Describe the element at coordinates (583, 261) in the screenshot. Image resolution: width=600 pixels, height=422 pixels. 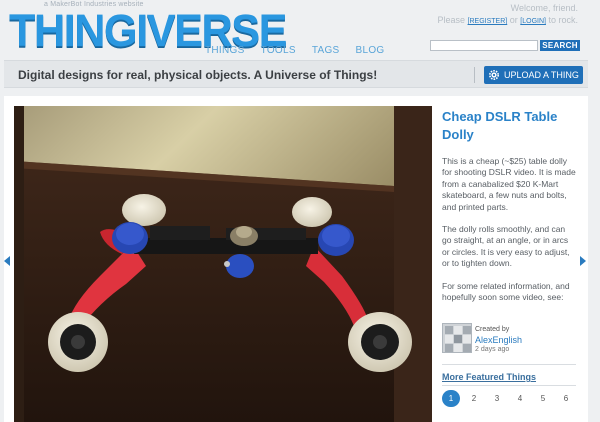
I see `next-arrow-icon` at that location.